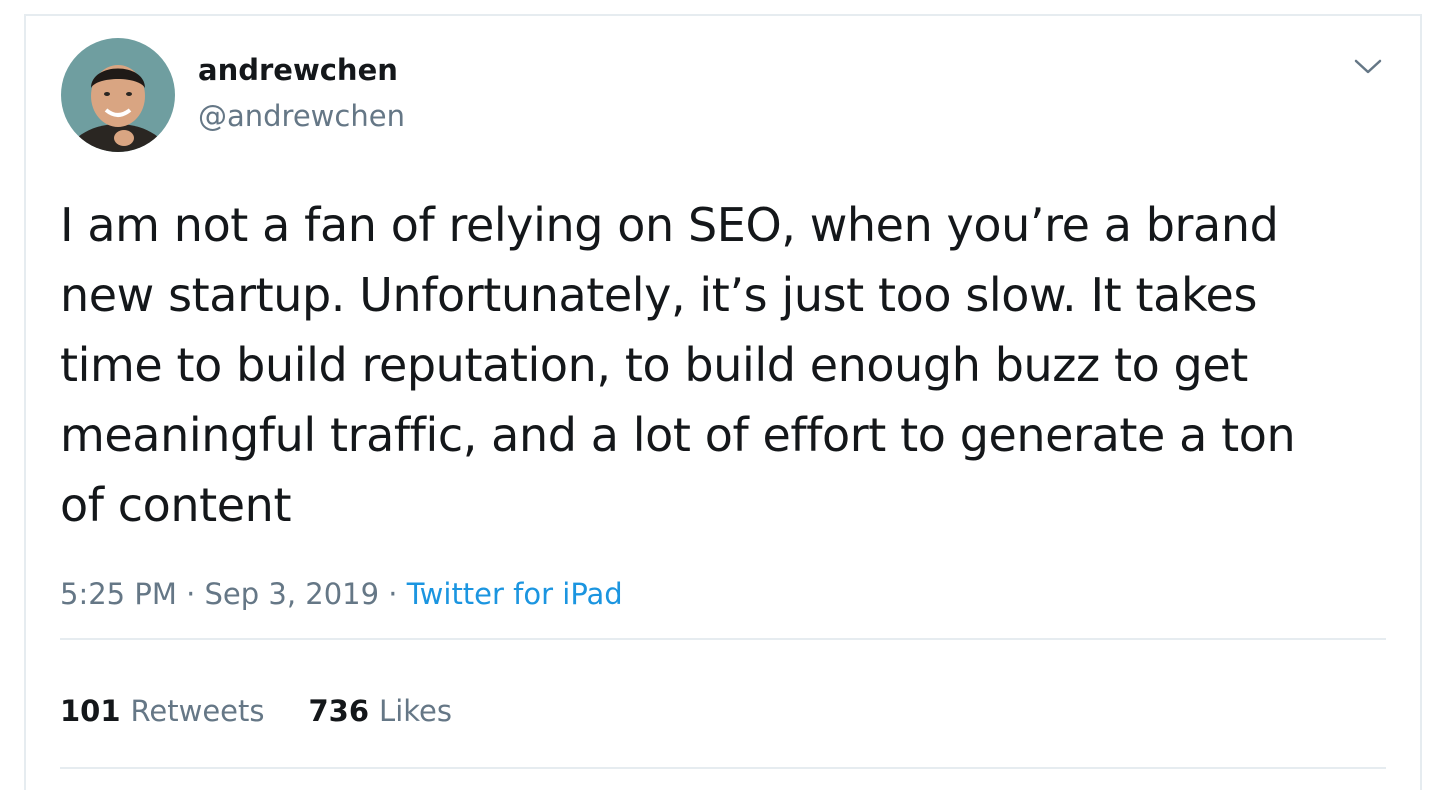 The image size is (1440, 790). Describe the element at coordinates (298, 70) in the screenshot. I see `author-display-name: andrewchen` at that location.